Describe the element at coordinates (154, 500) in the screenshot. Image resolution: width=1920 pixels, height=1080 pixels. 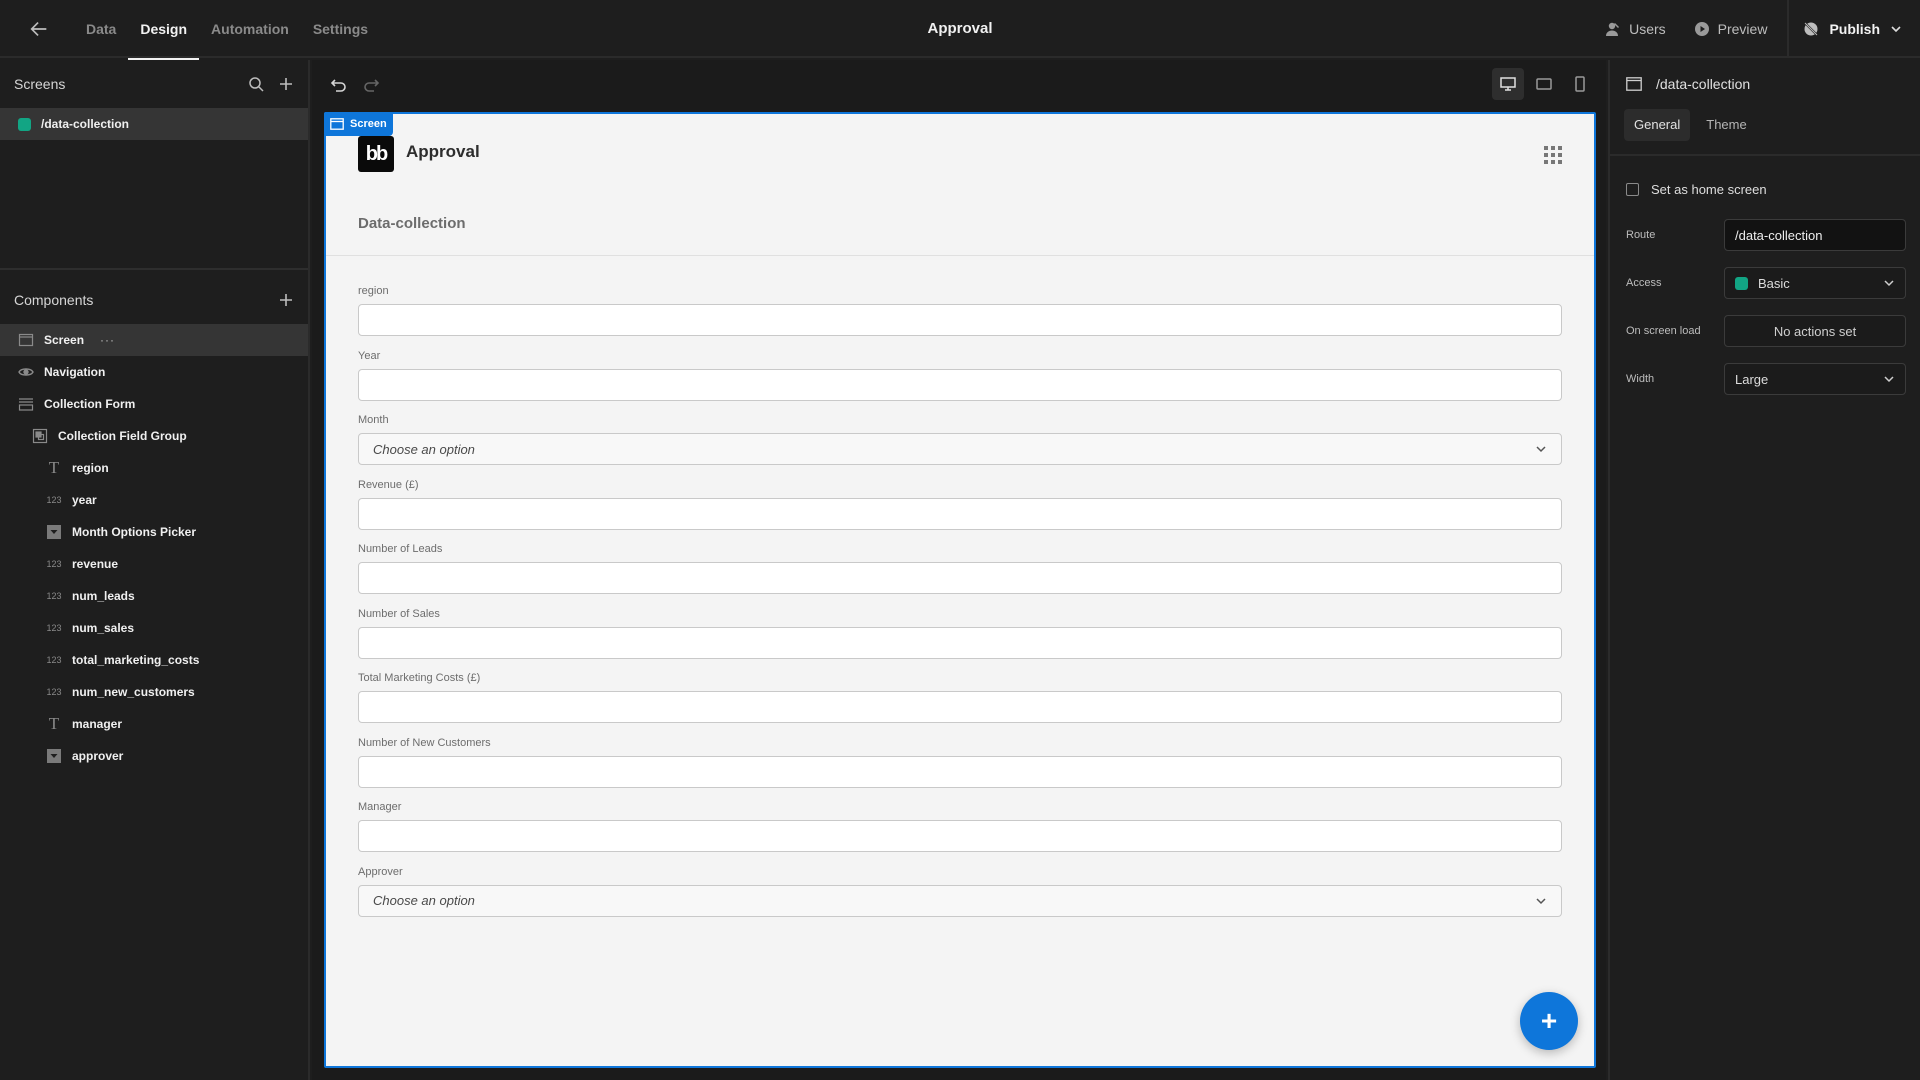
I see `component-year: 123 year` at that location.